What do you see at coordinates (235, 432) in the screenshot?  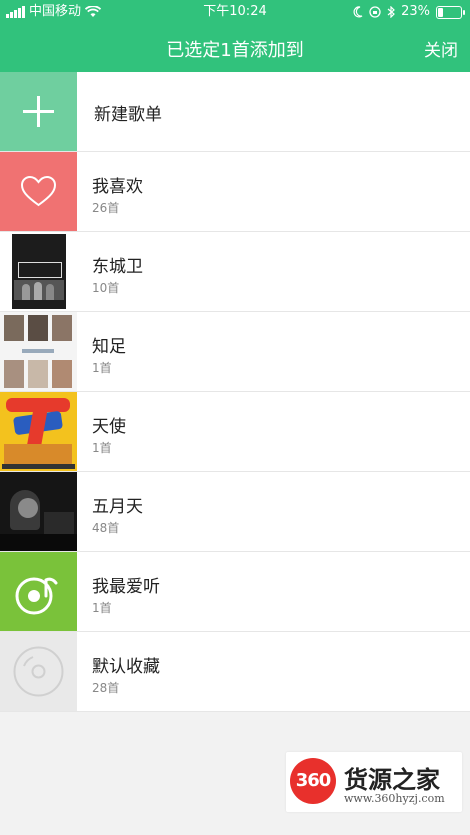 I see `playlist-row: 天使 1首` at bounding box center [235, 432].